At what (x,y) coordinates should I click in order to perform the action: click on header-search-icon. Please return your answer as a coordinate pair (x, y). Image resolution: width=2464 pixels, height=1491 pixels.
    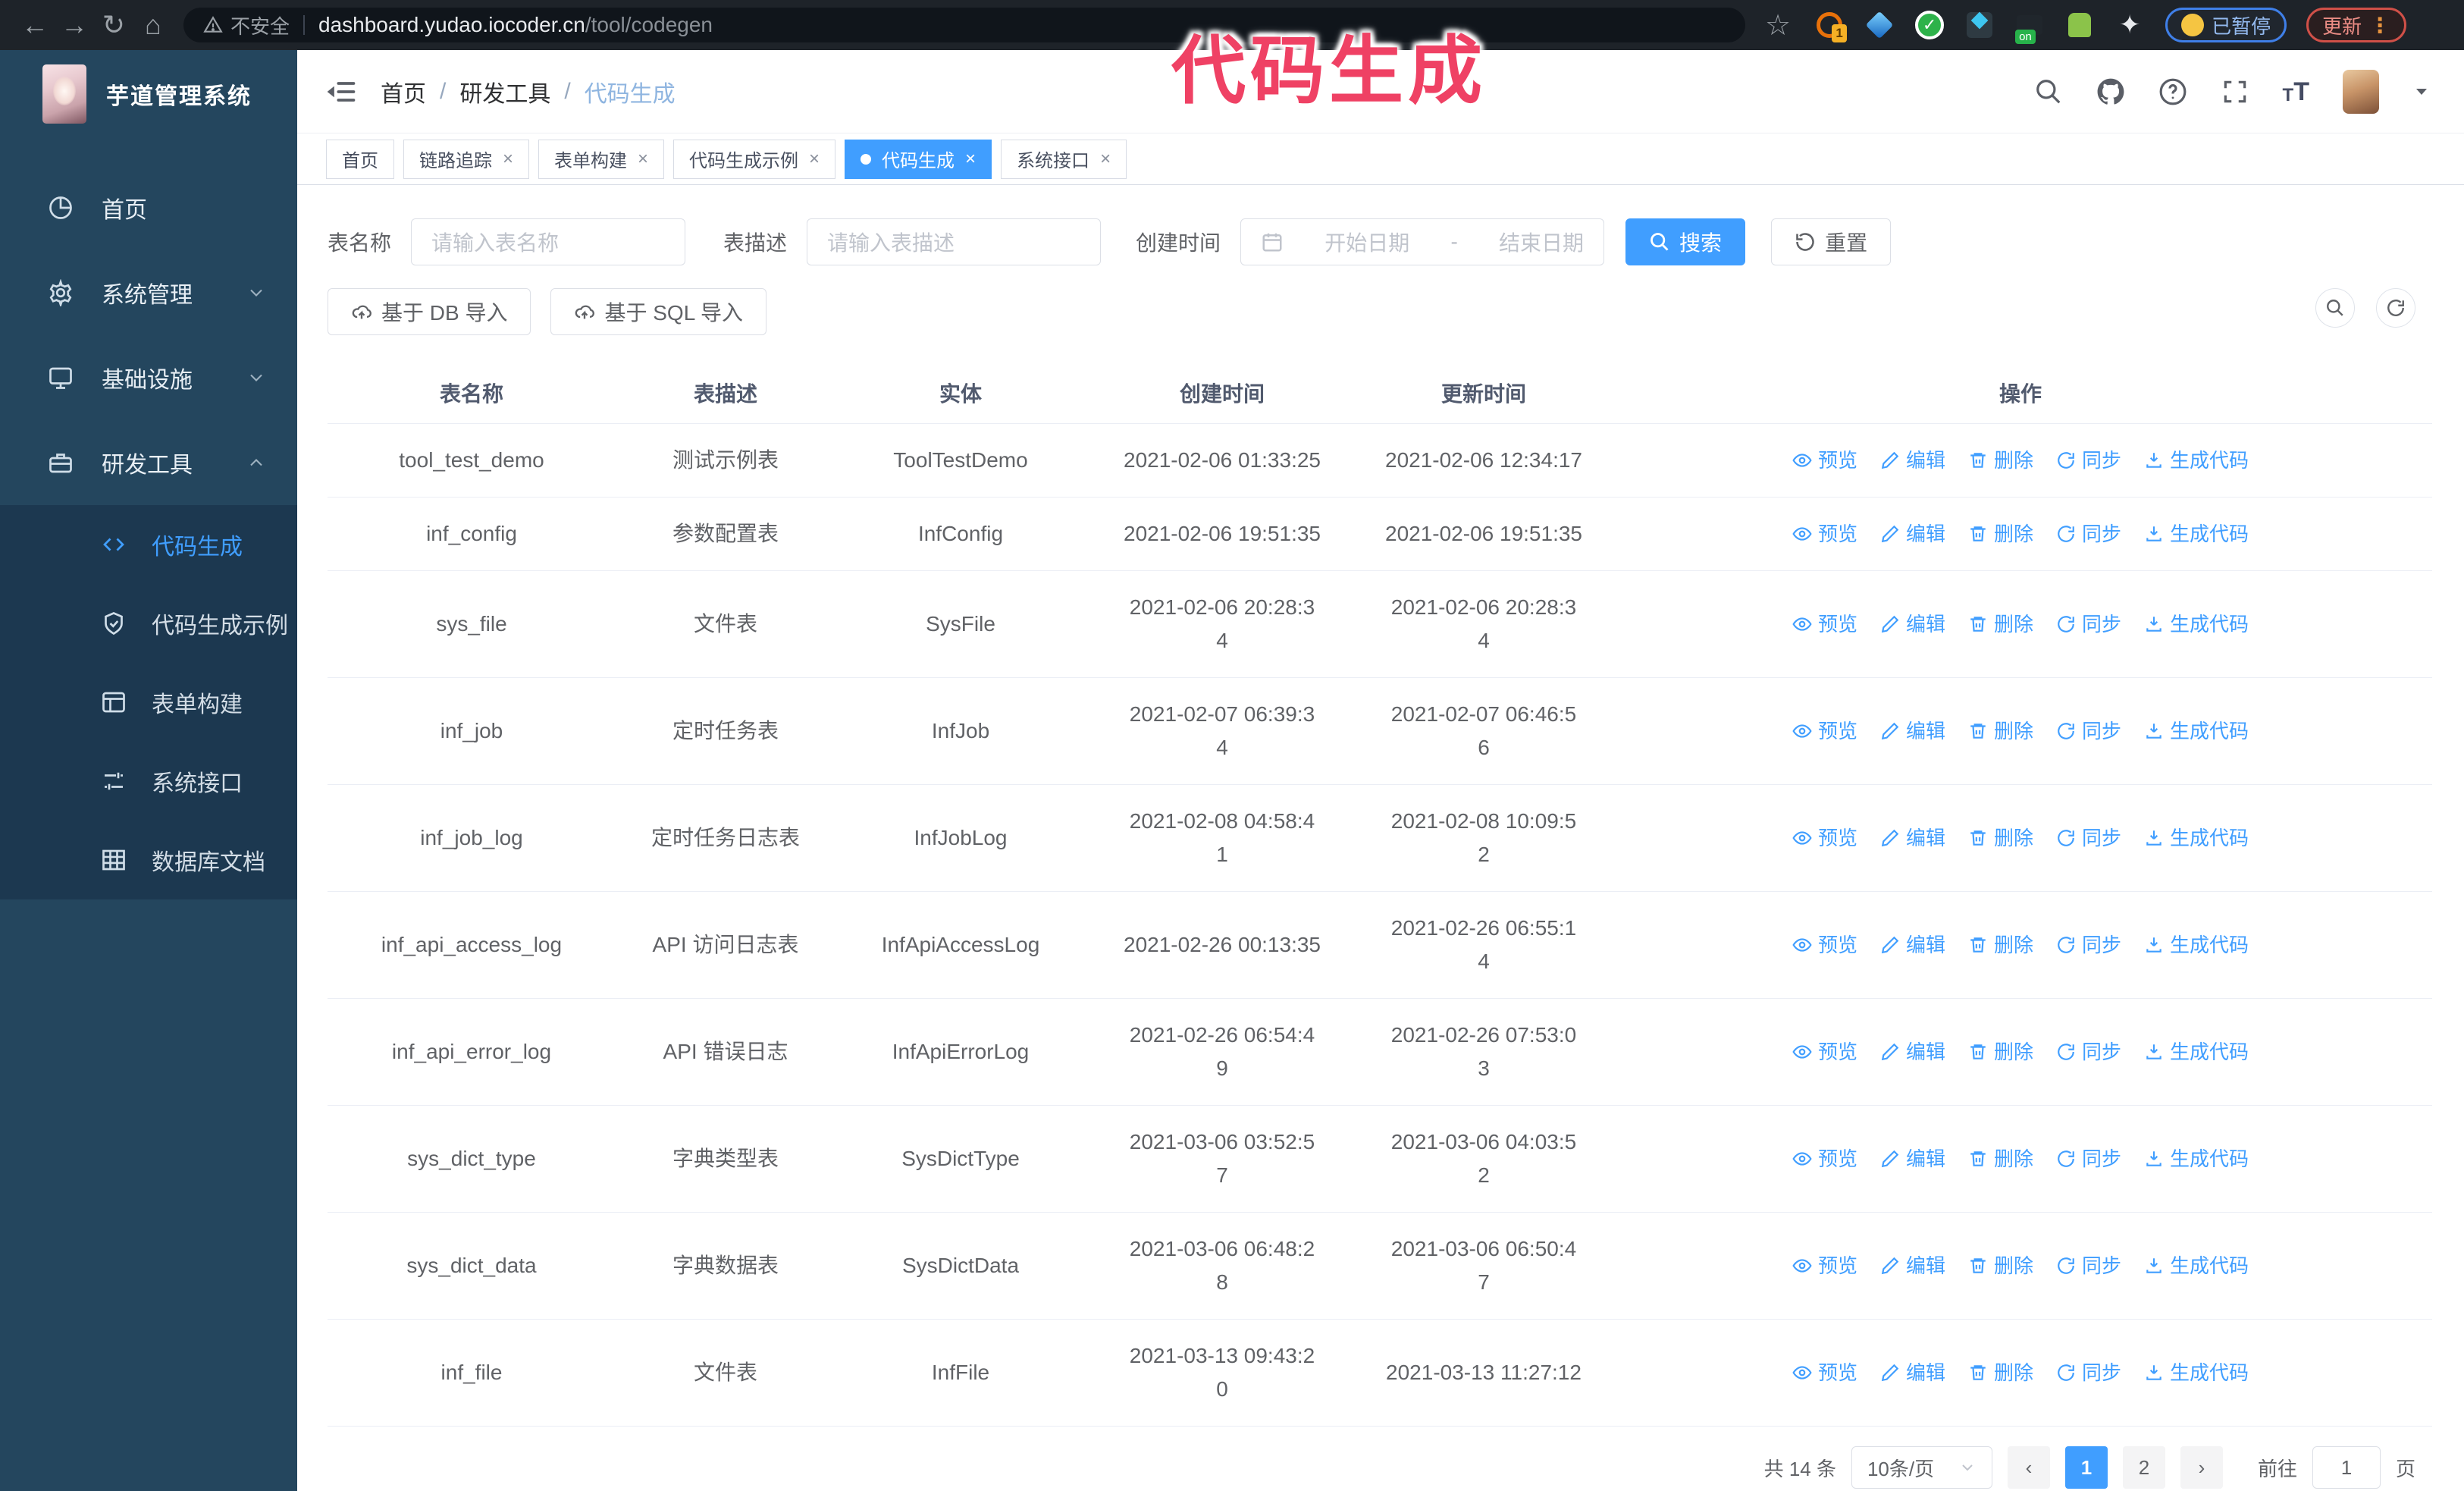
    Looking at the image, I should click on (2049, 91).